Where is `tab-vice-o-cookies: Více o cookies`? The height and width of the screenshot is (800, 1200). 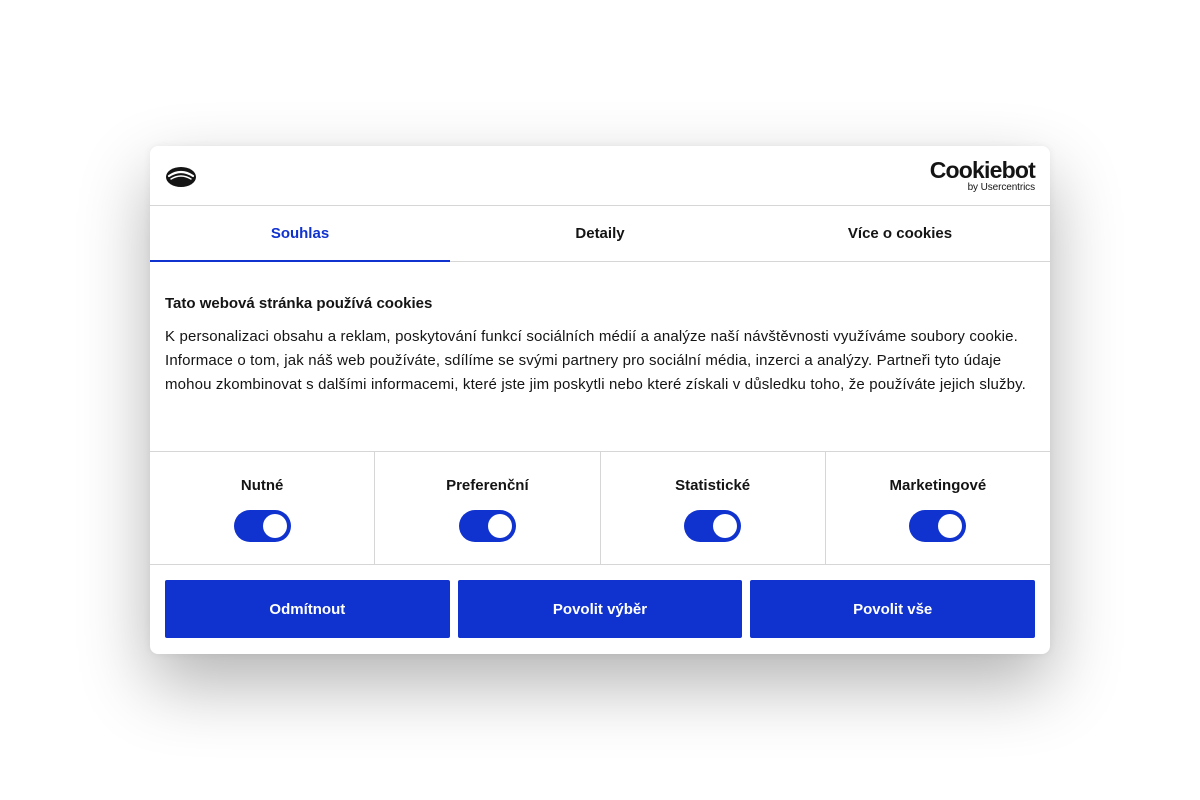
tab-vice-o-cookies: Více o cookies is located at coordinates (900, 233).